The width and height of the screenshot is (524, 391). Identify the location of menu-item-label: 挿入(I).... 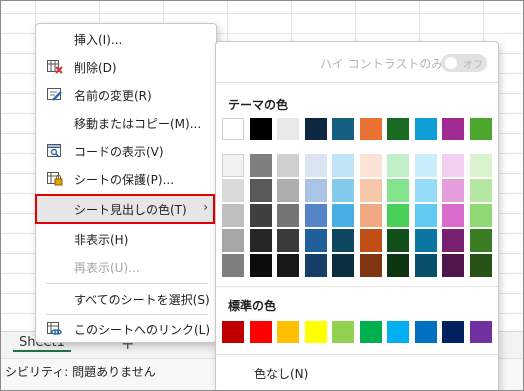
(98, 40).